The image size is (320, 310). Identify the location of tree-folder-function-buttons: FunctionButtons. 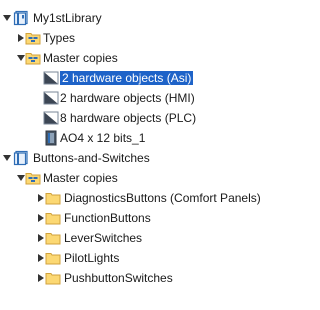
(151, 218).